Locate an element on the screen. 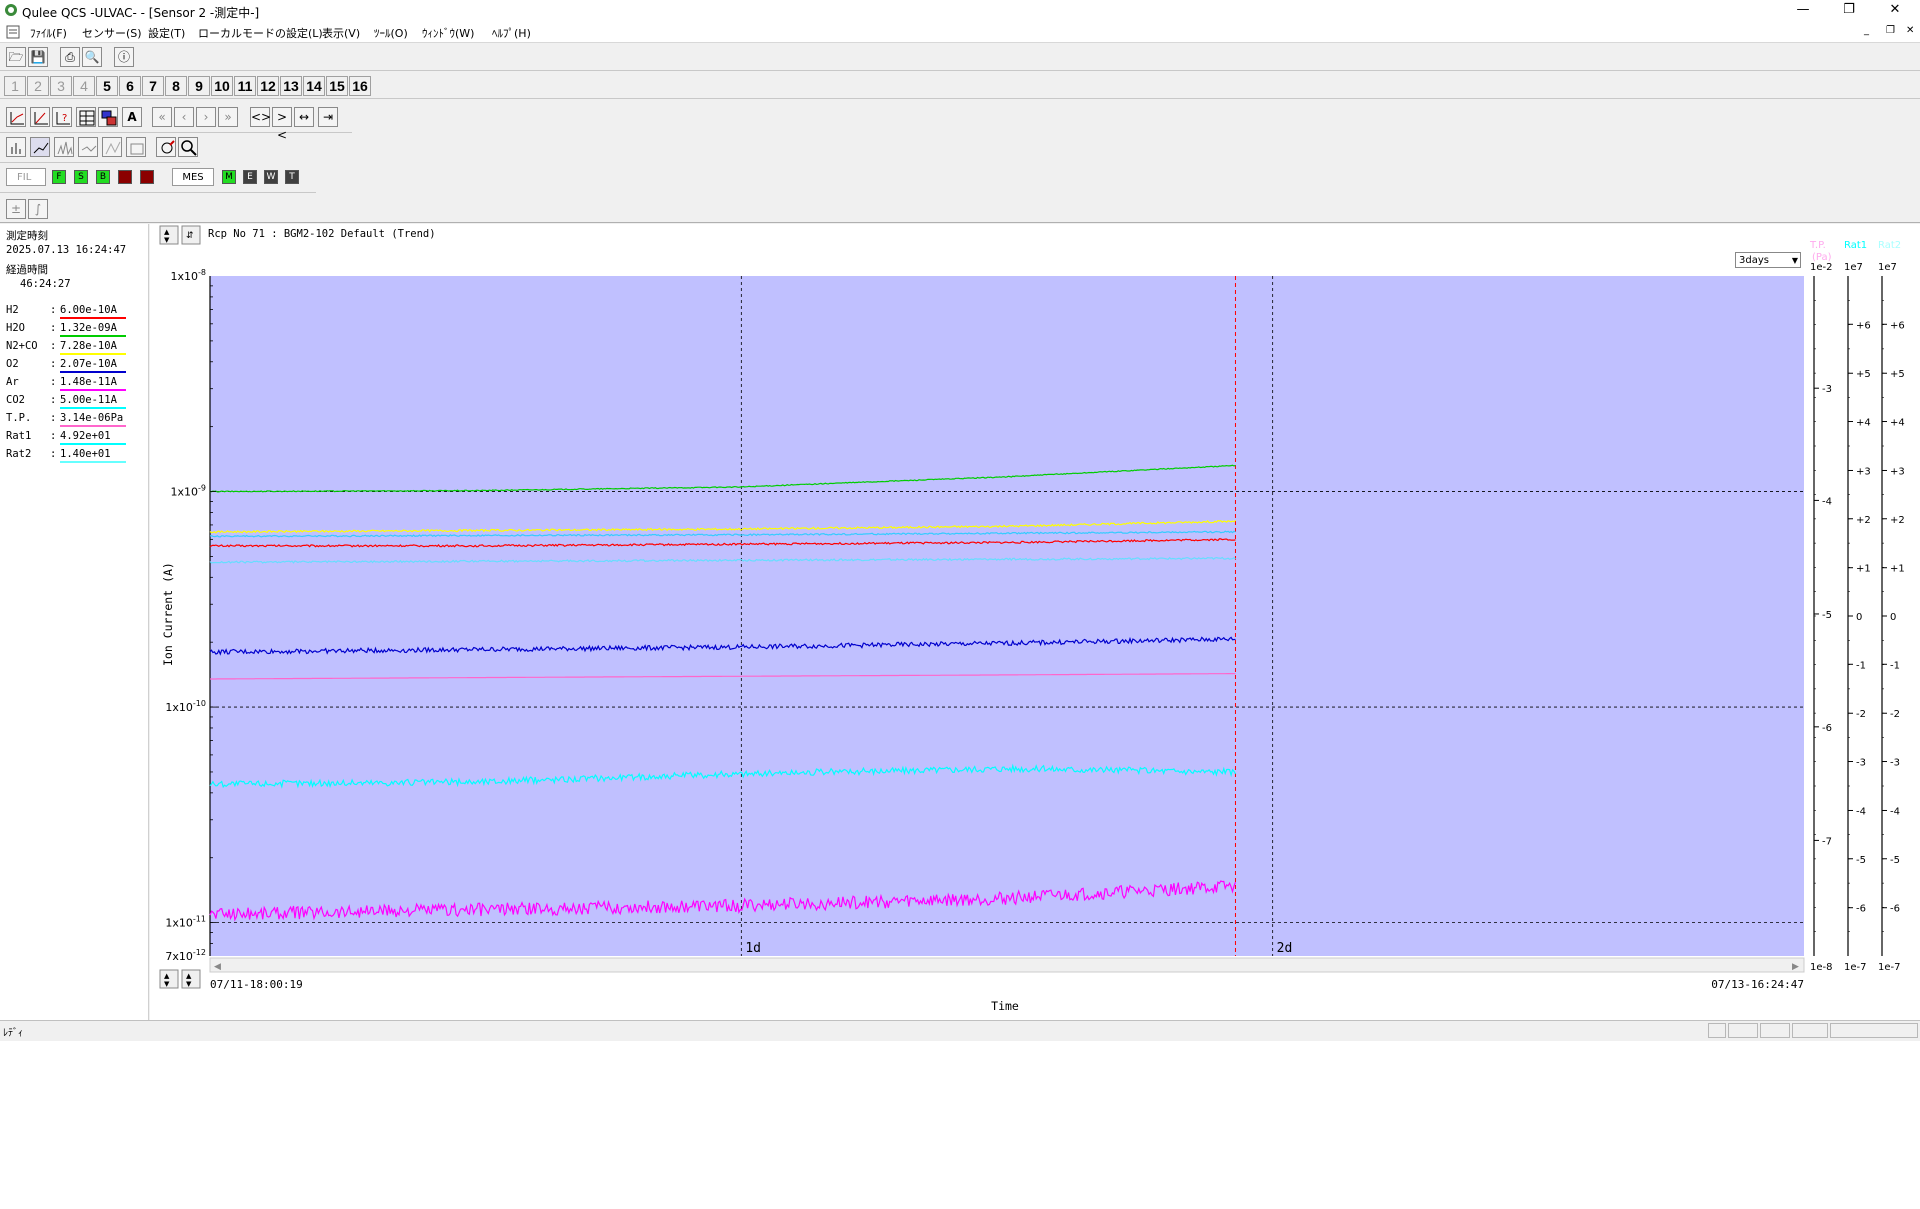 The width and height of the screenshot is (1920, 1209). leak-graph-icon is located at coordinates (88, 147).